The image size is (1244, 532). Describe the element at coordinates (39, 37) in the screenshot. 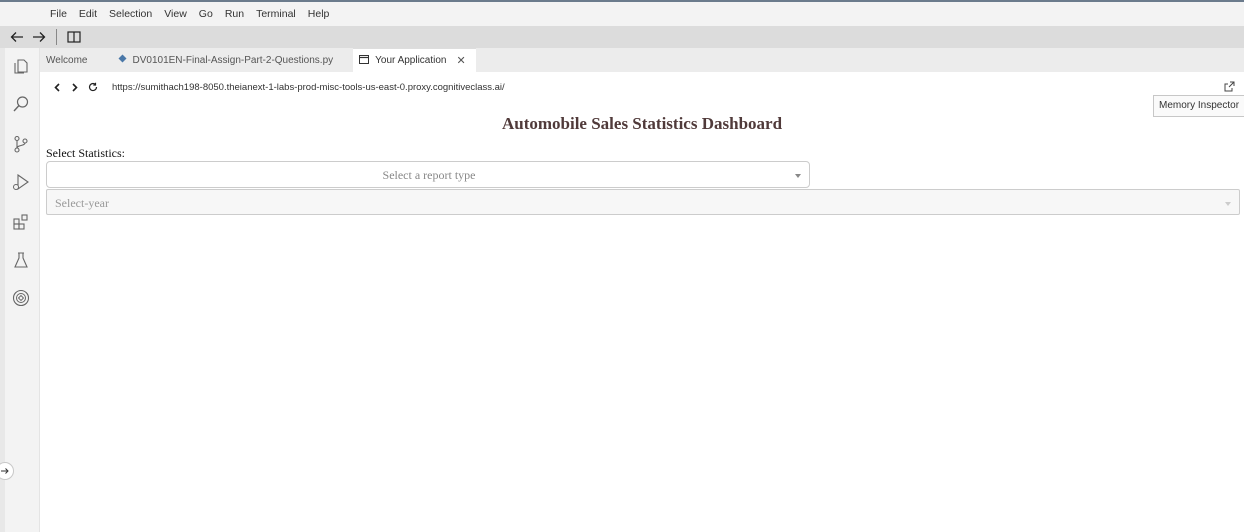

I see `forward-arrow-icon` at that location.